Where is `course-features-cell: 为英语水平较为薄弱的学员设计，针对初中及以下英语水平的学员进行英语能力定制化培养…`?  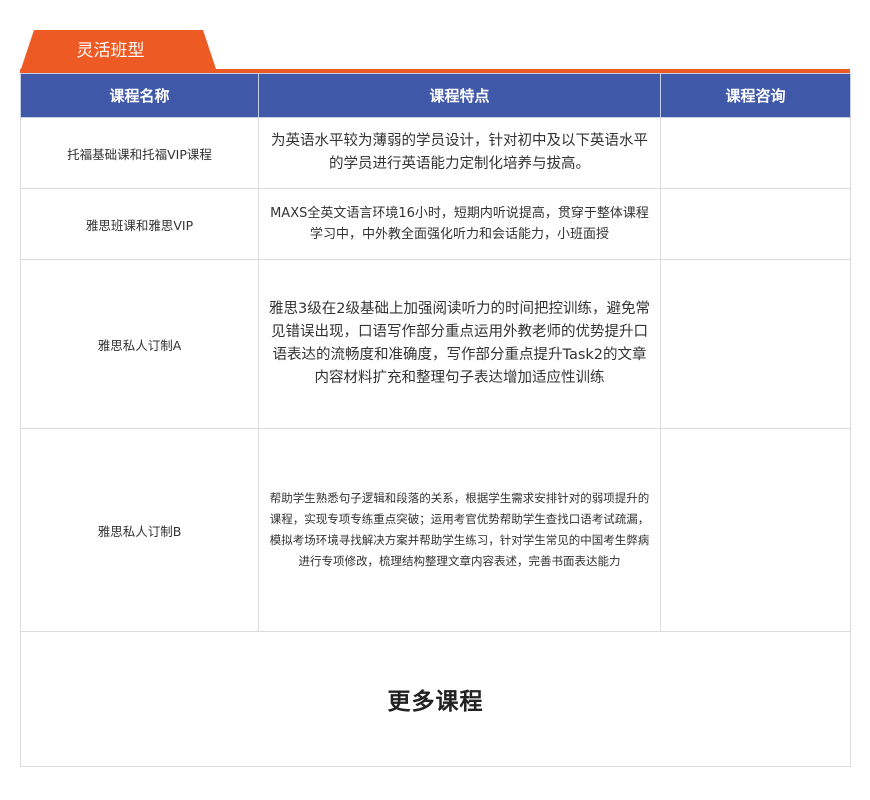 course-features-cell: 为英语水平较为薄弱的学员设计，针对初中及以下英语水平的学员进行英语能力定制化培养… is located at coordinates (459, 153).